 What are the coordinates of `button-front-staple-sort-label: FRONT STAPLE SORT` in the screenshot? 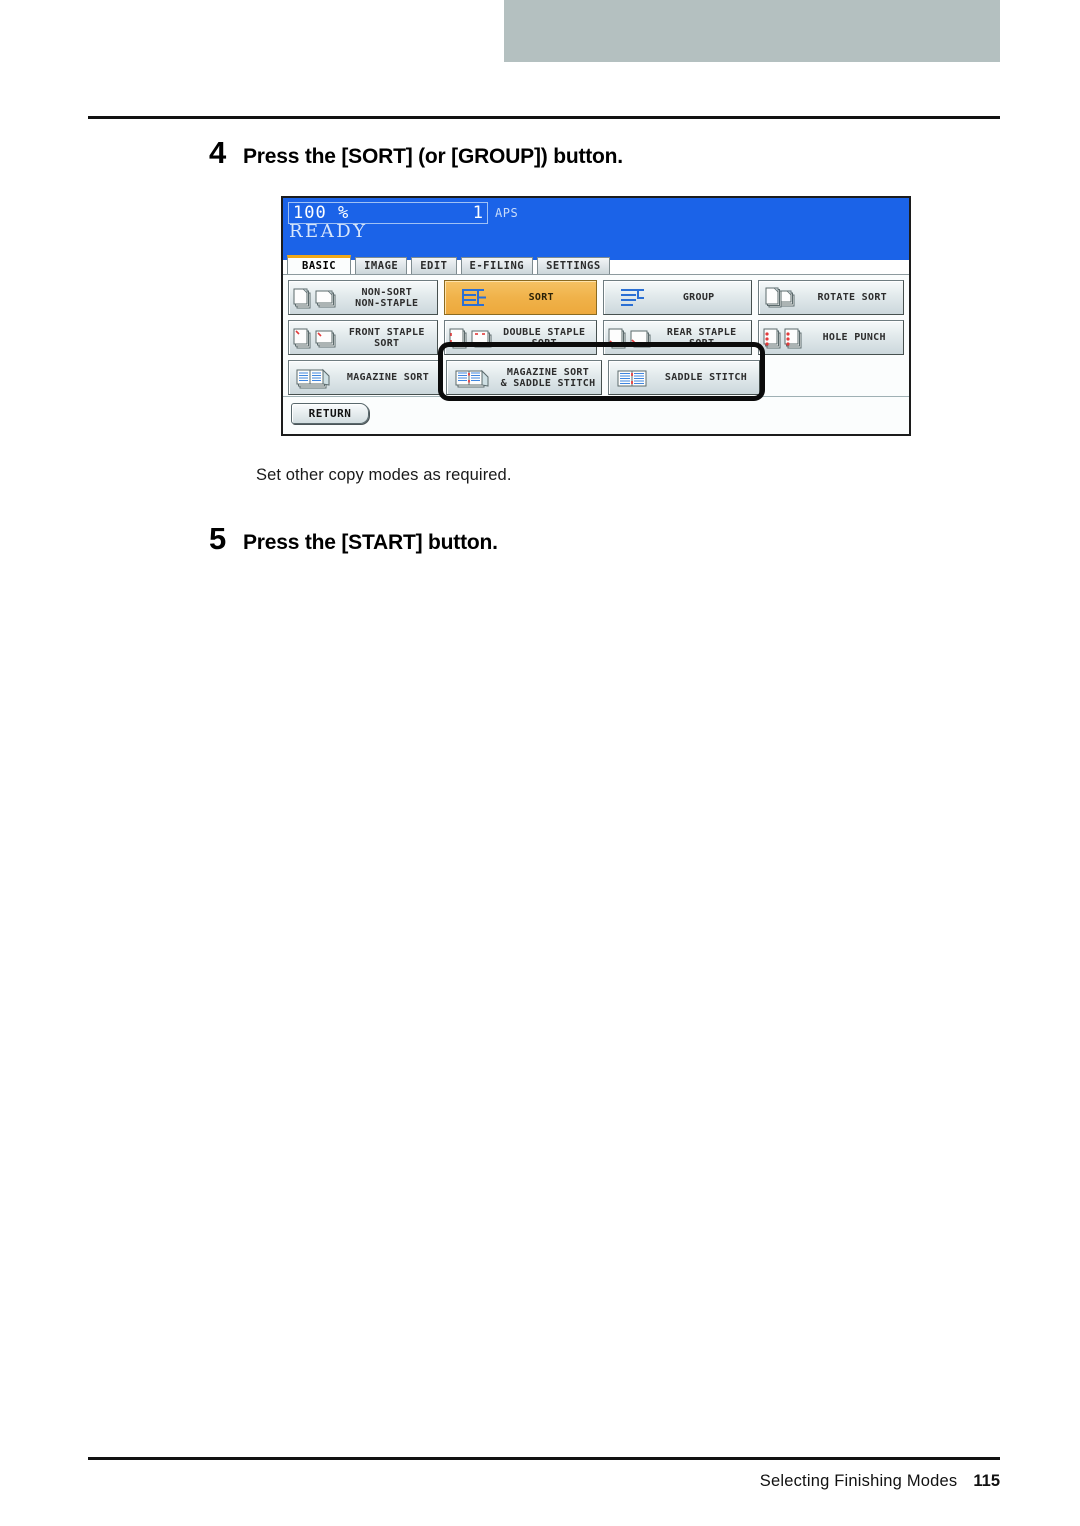 It's located at (386, 337).